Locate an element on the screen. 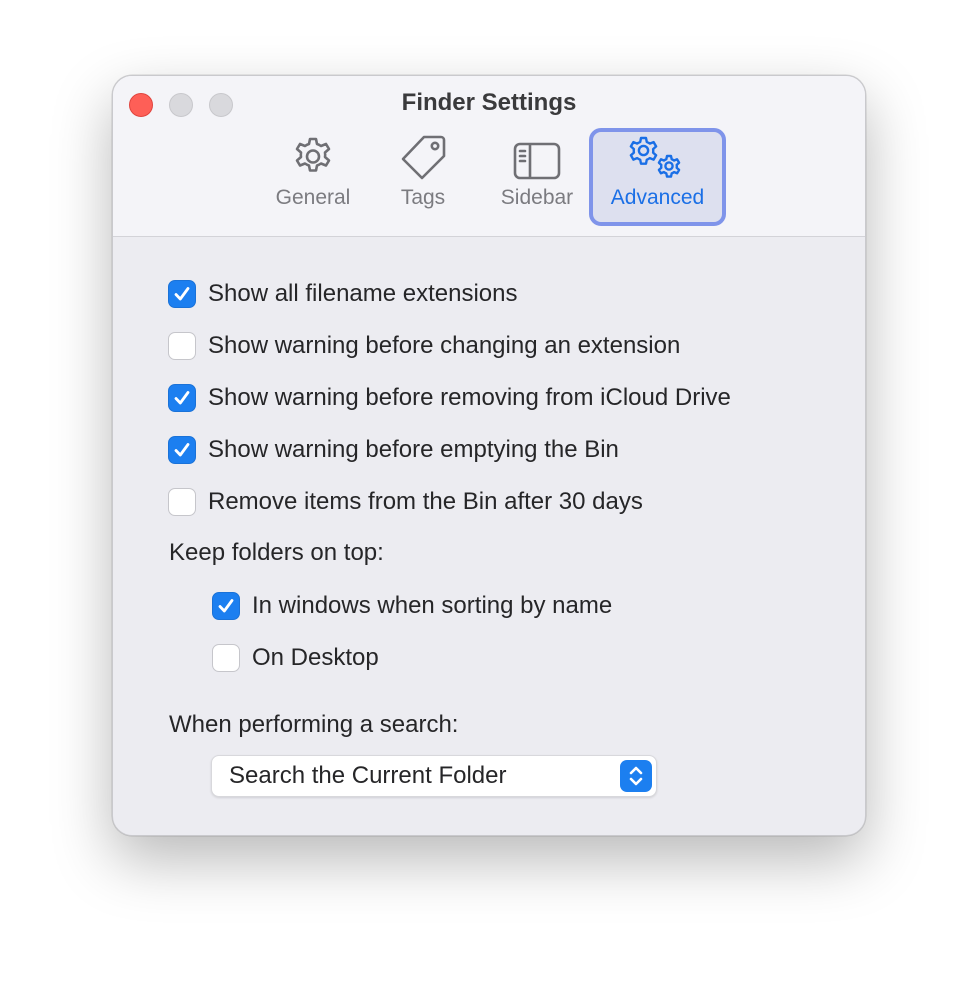 The width and height of the screenshot is (978, 984). option-folders-desktop: On Desktop is located at coordinates (295, 658).